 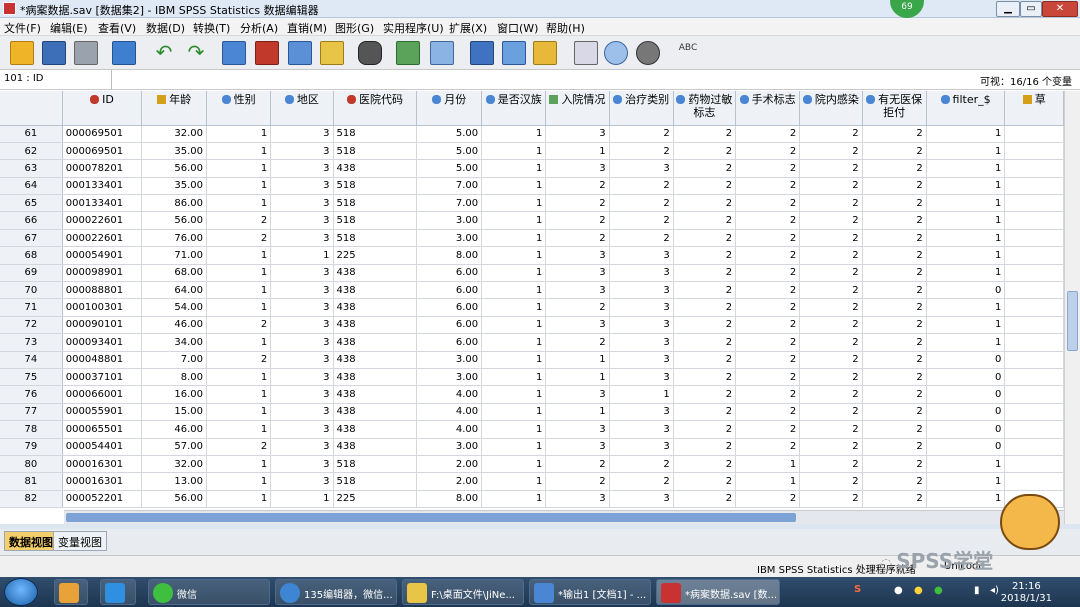 I want to click on maximize-button: ▭, so click(x=1031, y=9).